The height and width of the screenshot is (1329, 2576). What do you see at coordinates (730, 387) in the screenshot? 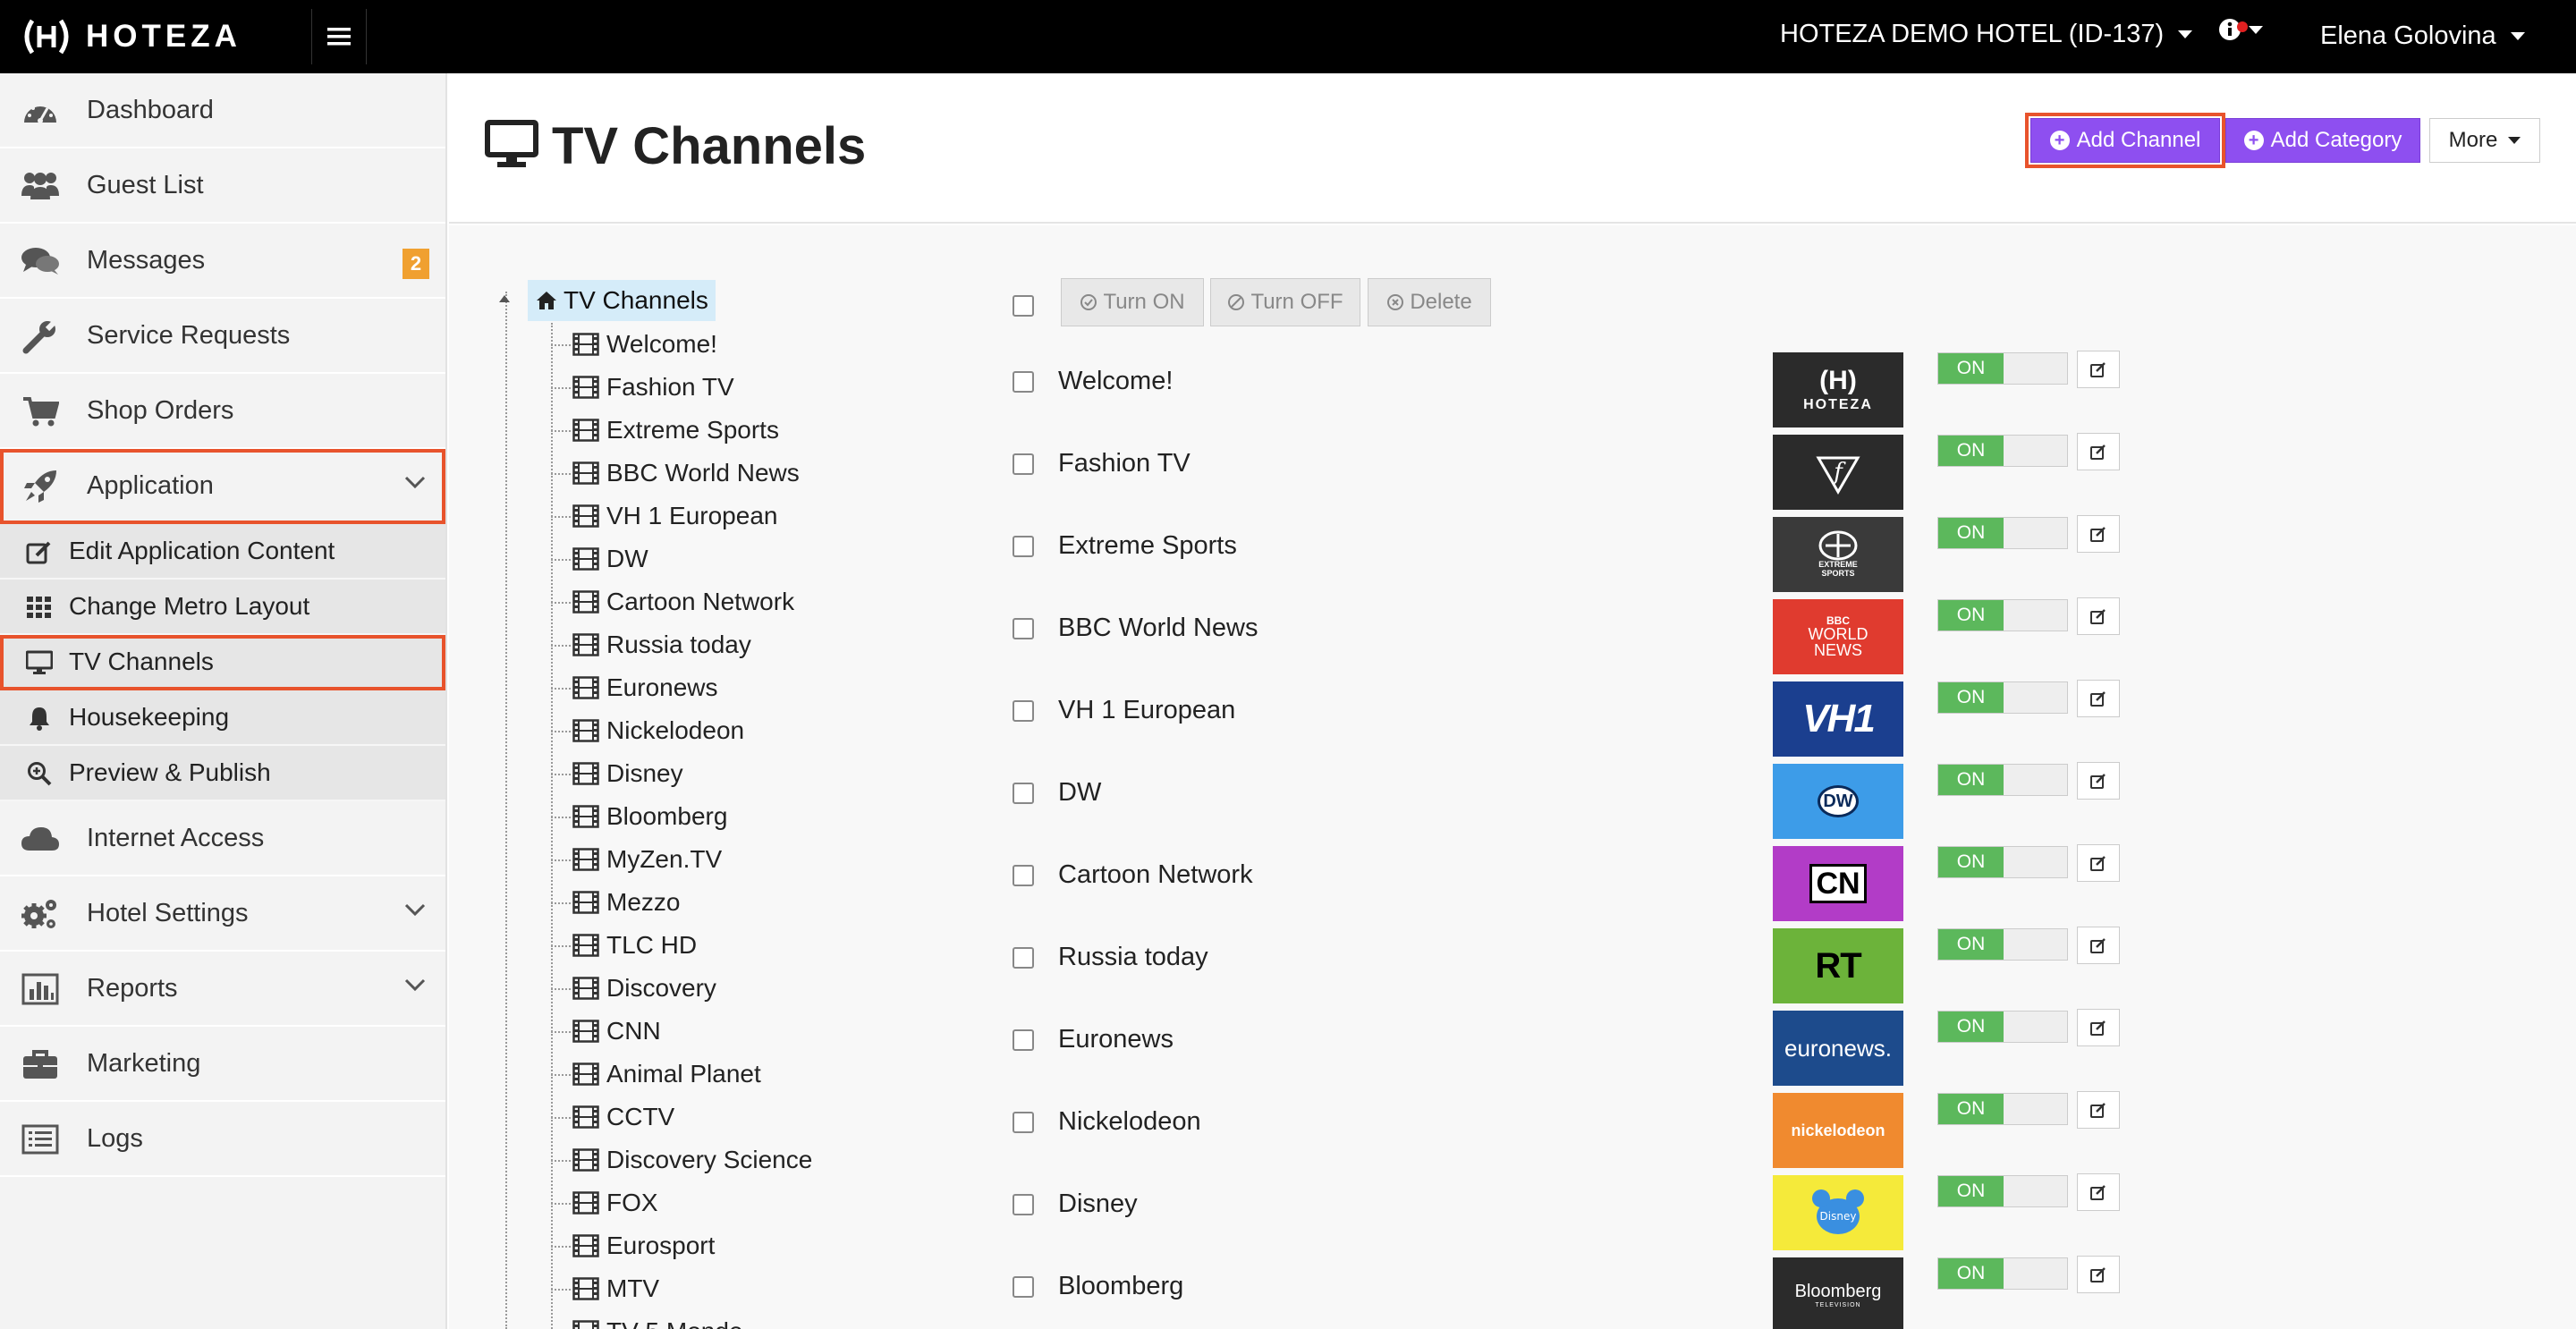
I see `tree-node: Fashion TV` at bounding box center [730, 387].